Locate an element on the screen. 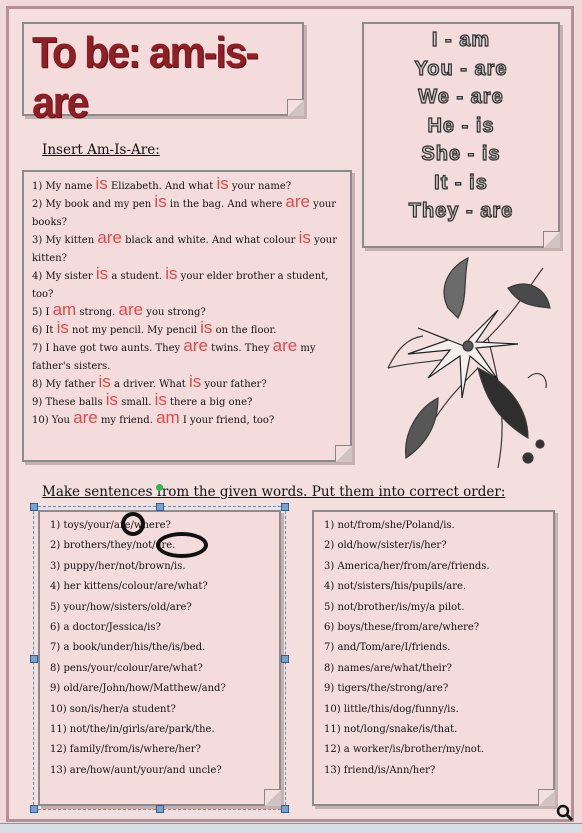 The height and width of the screenshot is (833, 582). exercise1-text: 6) It is located at coordinates (44, 330).